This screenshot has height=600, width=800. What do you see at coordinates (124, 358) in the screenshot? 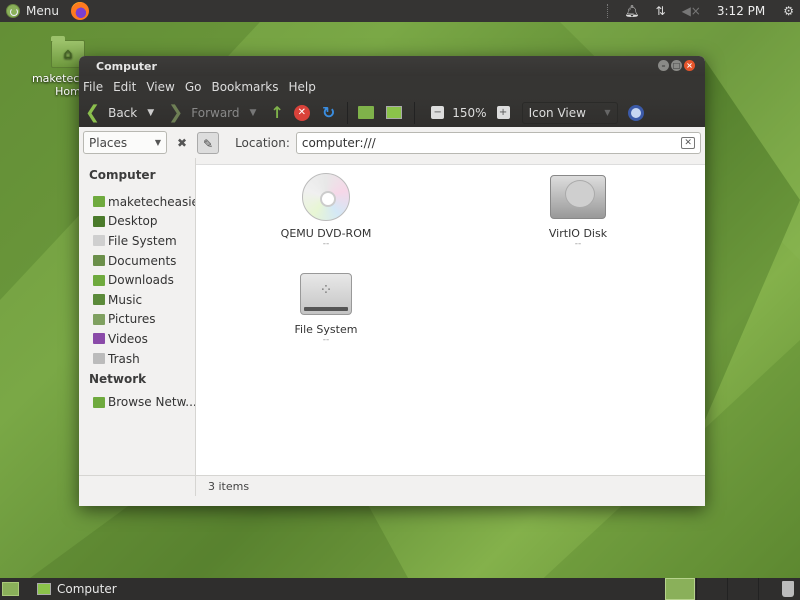
I see `sidebar-item-label: Trash` at bounding box center [124, 358].